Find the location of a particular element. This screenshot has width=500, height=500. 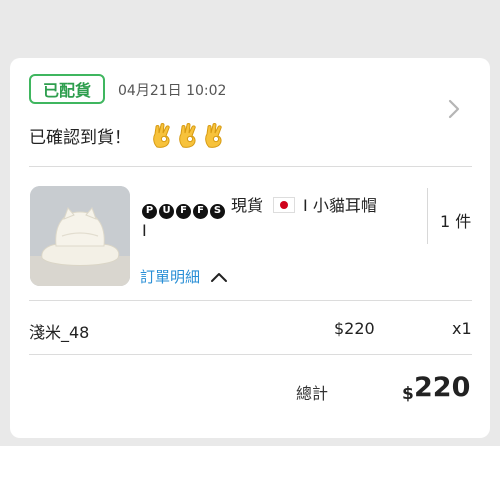

chevron-up-icon is located at coordinates (219, 277).